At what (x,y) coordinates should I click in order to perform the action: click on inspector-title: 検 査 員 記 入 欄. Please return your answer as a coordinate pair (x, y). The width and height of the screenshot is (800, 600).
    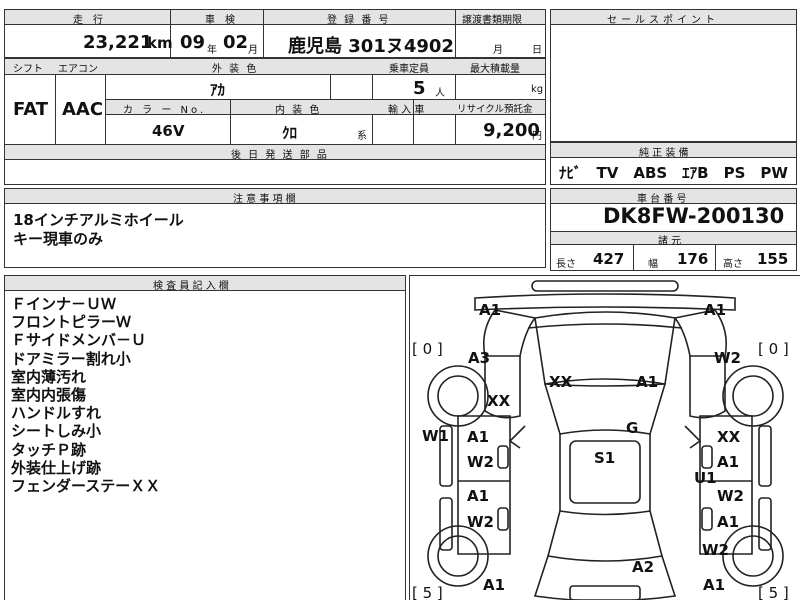
    Looking at the image, I should click on (191, 286).